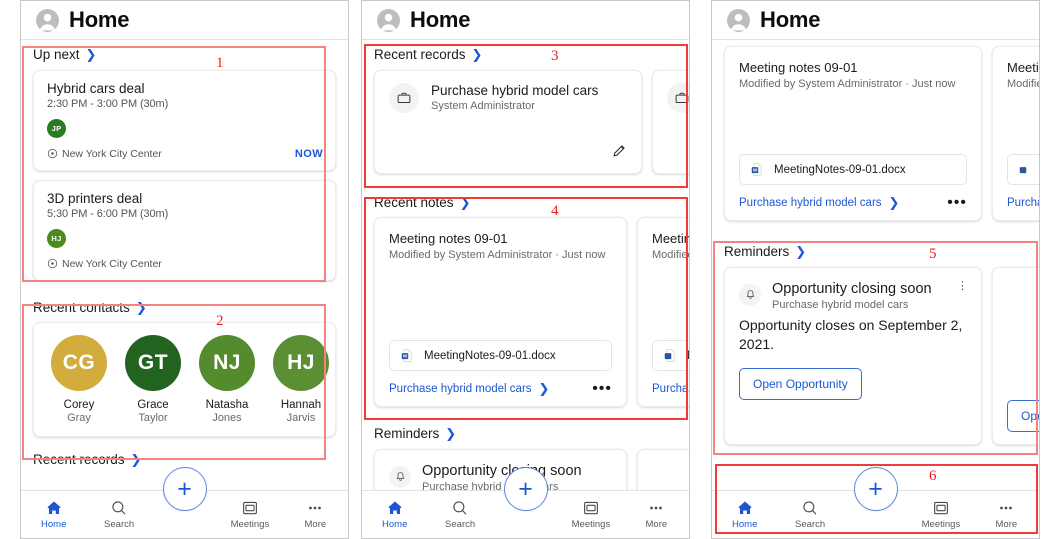  What do you see at coordinates (656, 525) in the screenshot?
I see `nav-label: More` at bounding box center [656, 525].